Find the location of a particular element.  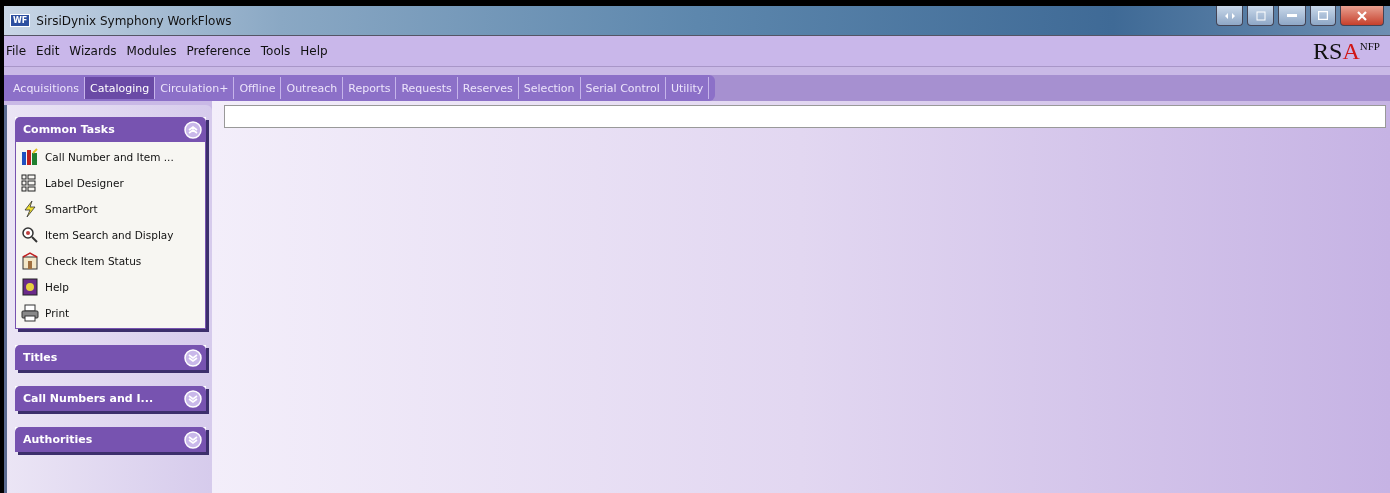

task-link: Item Search and Display is located at coordinates (109, 235).